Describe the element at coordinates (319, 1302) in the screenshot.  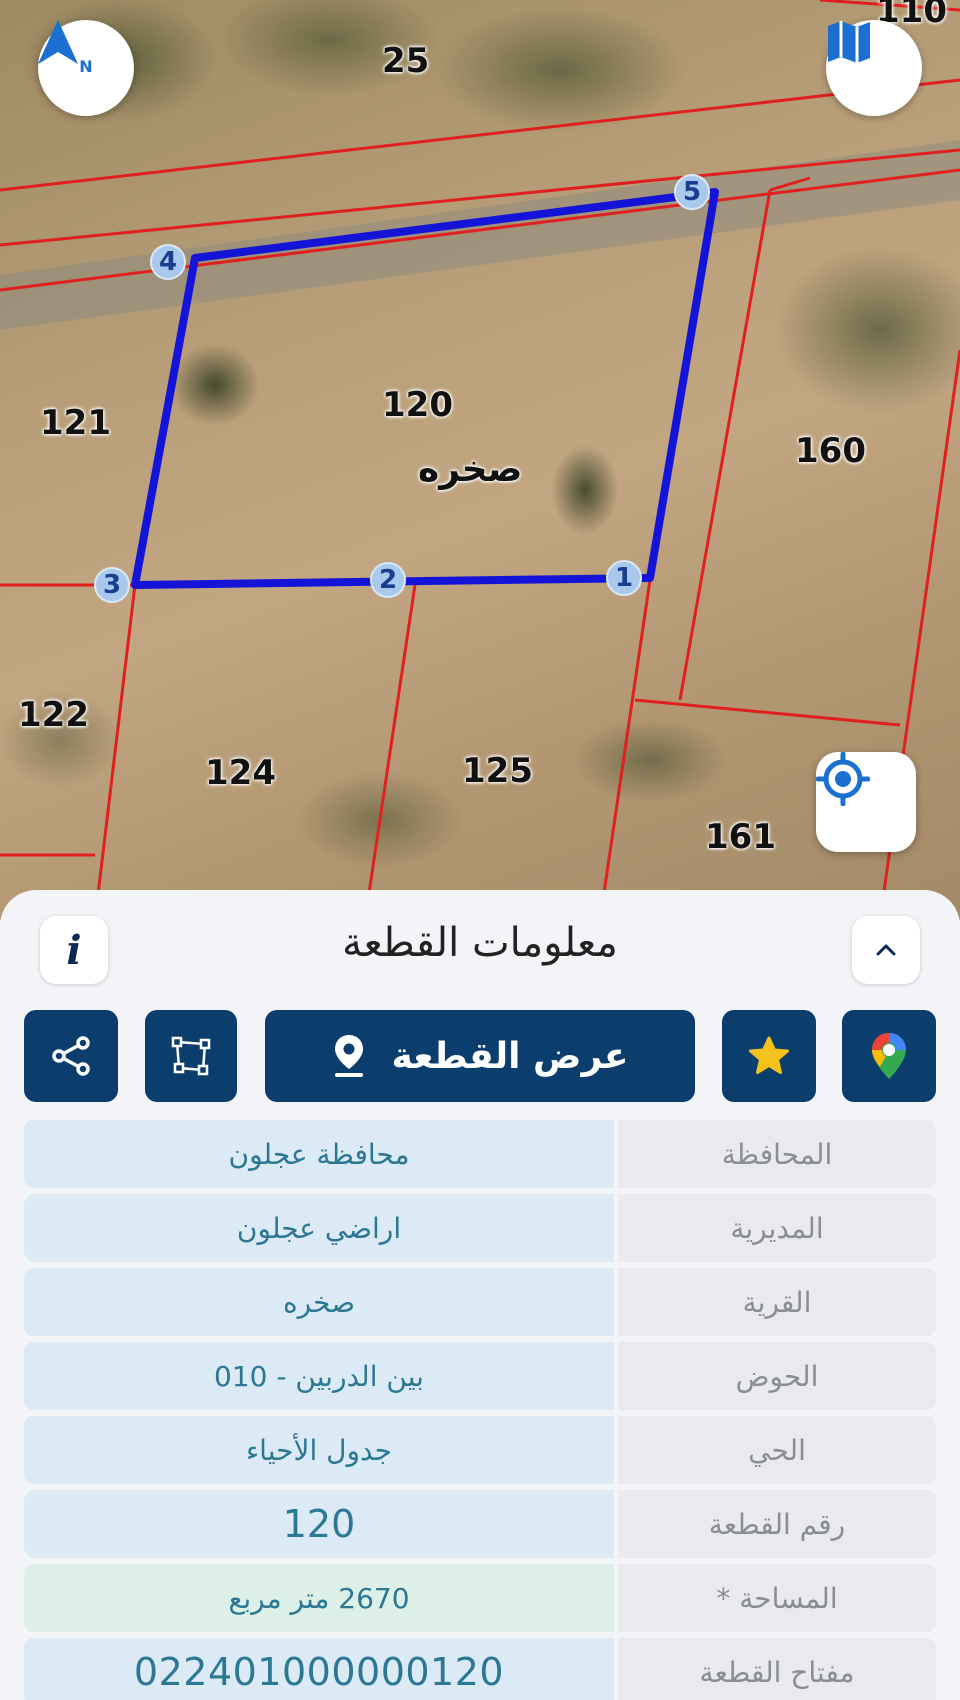
I see `village-value: صخره` at that location.